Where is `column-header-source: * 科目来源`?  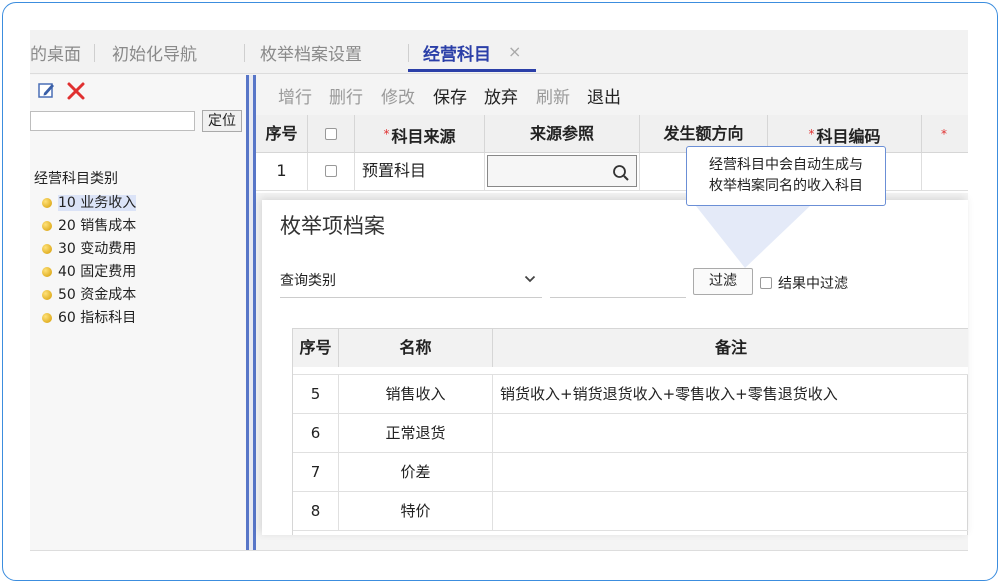 column-header-source: * 科目来源 is located at coordinates (420, 134).